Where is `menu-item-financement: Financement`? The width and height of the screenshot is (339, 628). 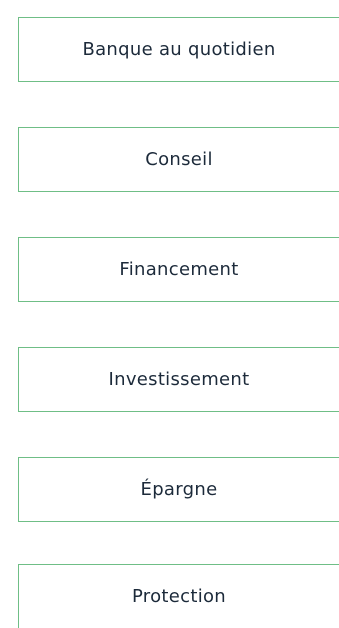
menu-item-financement: Financement is located at coordinates (178, 269).